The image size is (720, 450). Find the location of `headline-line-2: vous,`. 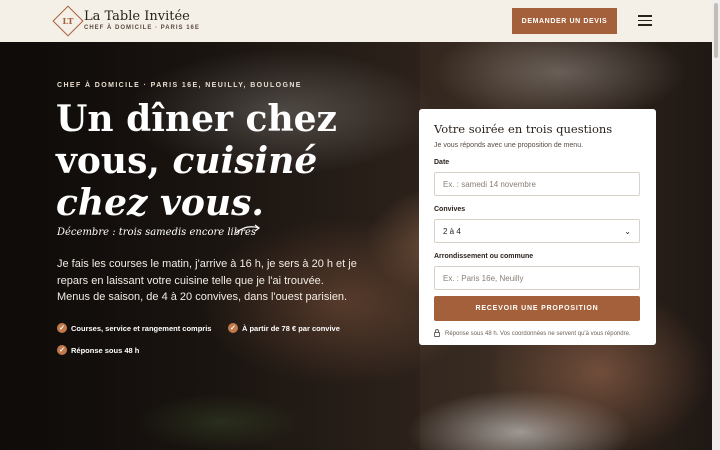

headline-line-2: vous, is located at coordinates (114, 161).